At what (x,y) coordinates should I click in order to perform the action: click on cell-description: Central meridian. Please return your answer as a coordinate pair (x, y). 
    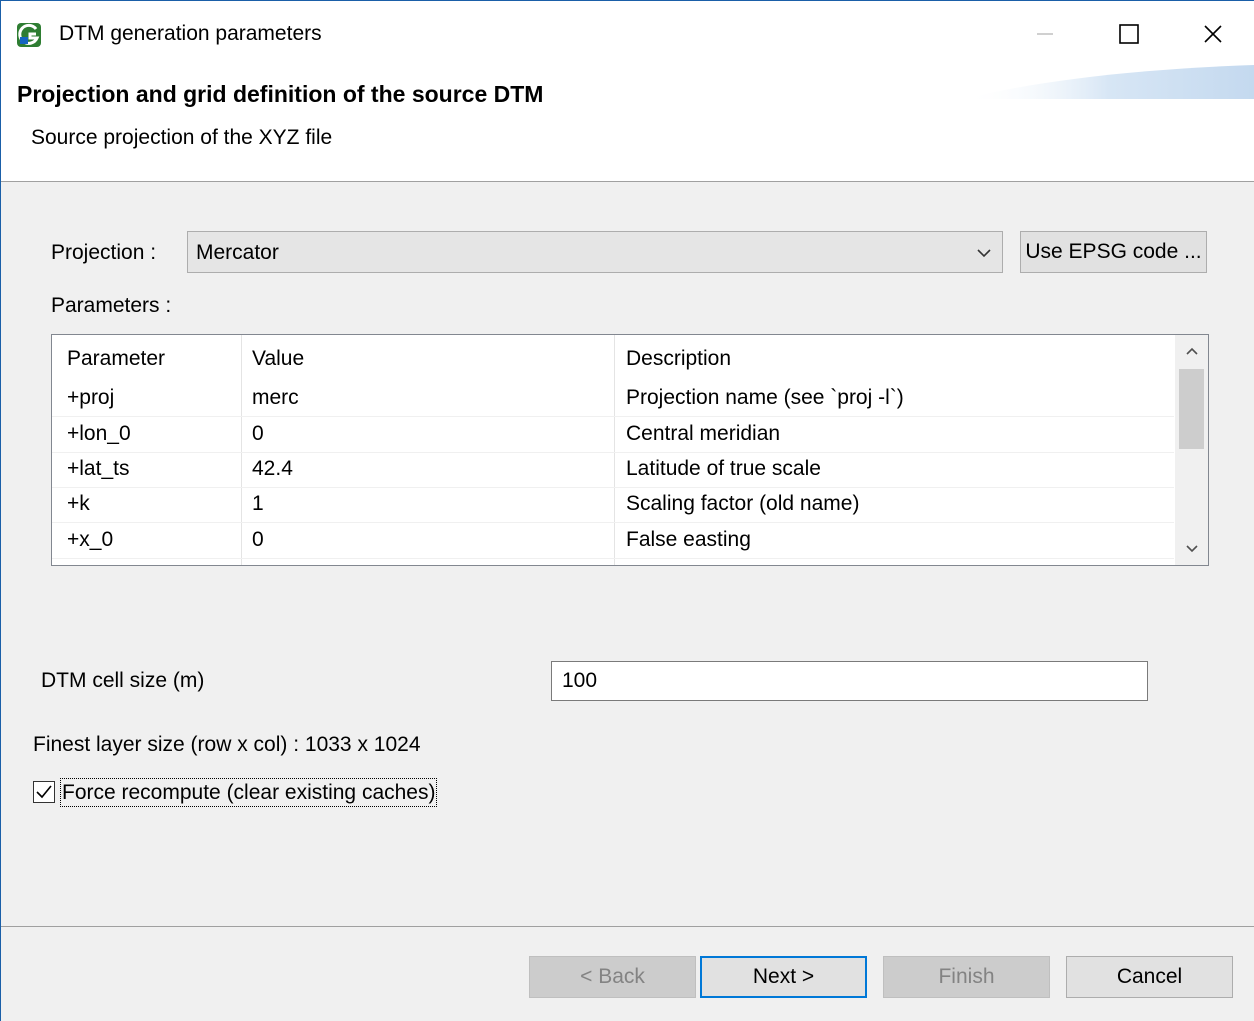
    Looking at the image, I should click on (703, 433).